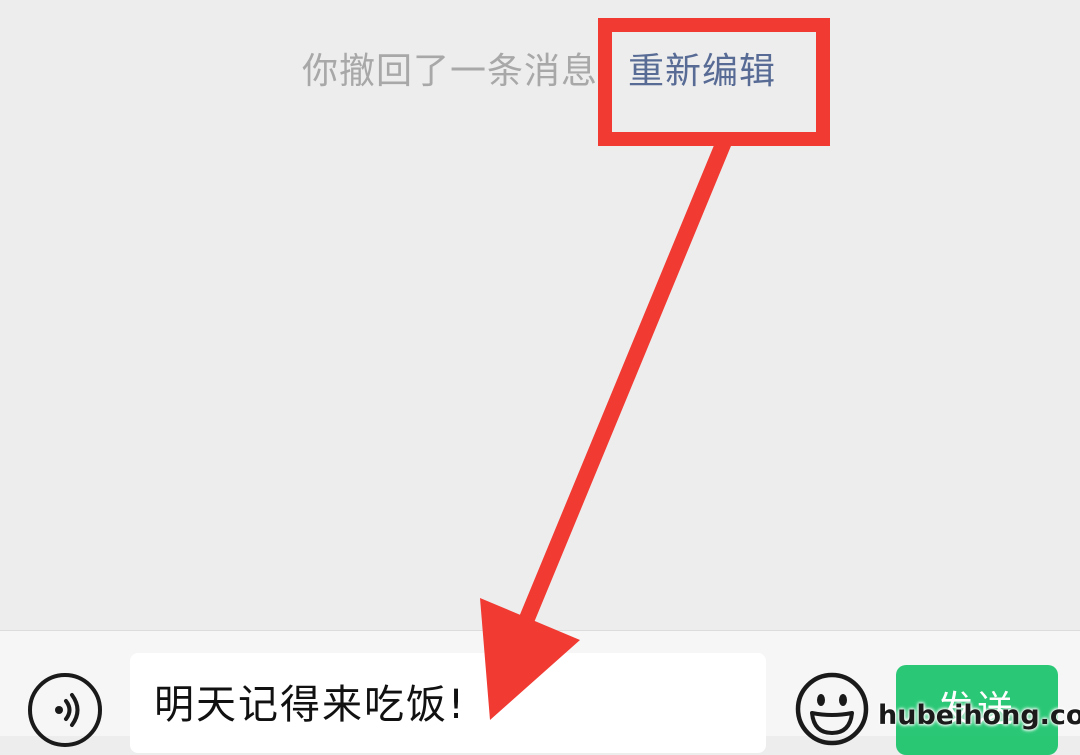  What do you see at coordinates (702, 72) in the screenshot?
I see `reedit-link: 重新编辑` at bounding box center [702, 72].